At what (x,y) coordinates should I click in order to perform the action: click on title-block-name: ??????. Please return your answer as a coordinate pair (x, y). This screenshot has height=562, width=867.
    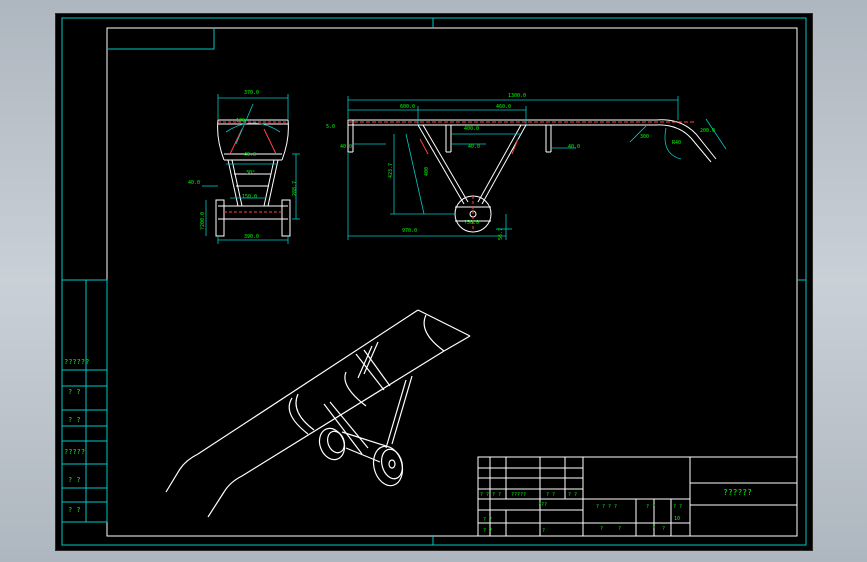
    Looking at the image, I should click on (737, 492).